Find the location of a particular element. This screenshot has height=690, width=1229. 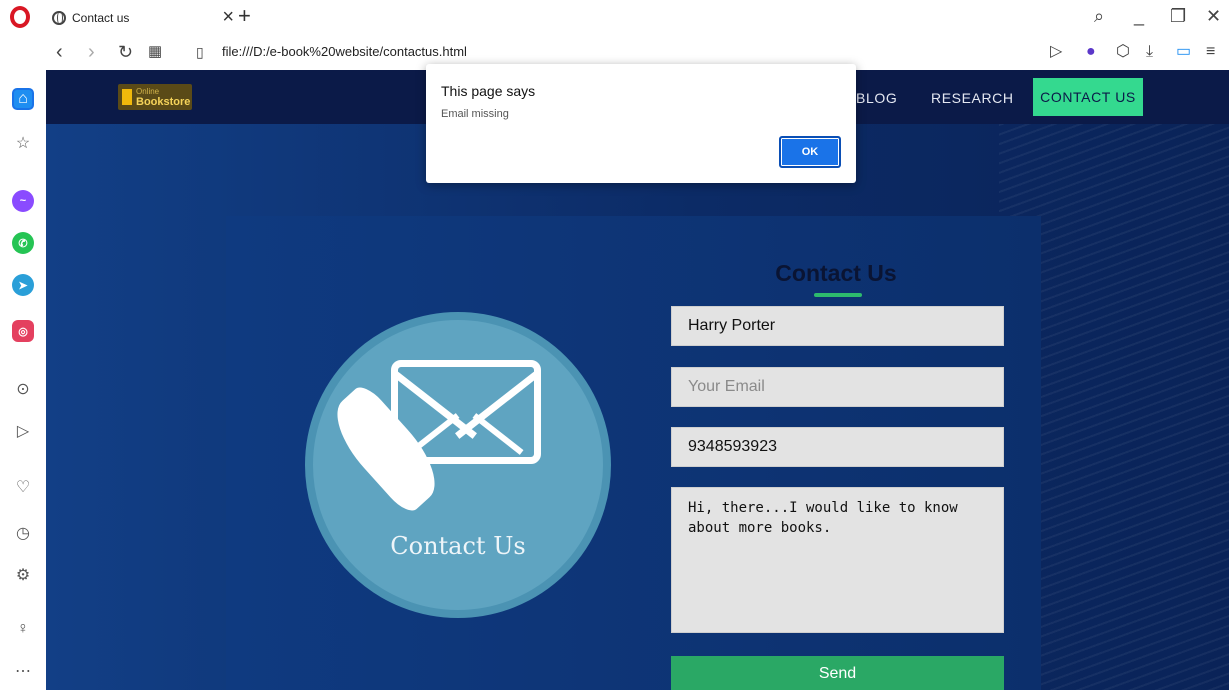

send-button: Send is located at coordinates (837, 673).